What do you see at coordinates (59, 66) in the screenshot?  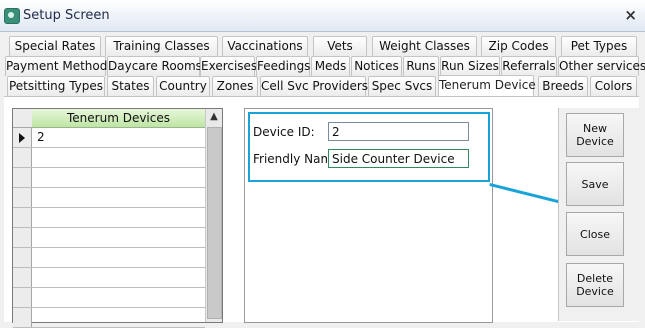 I see `tab-payment-methods: Payment Methods` at bounding box center [59, 66].